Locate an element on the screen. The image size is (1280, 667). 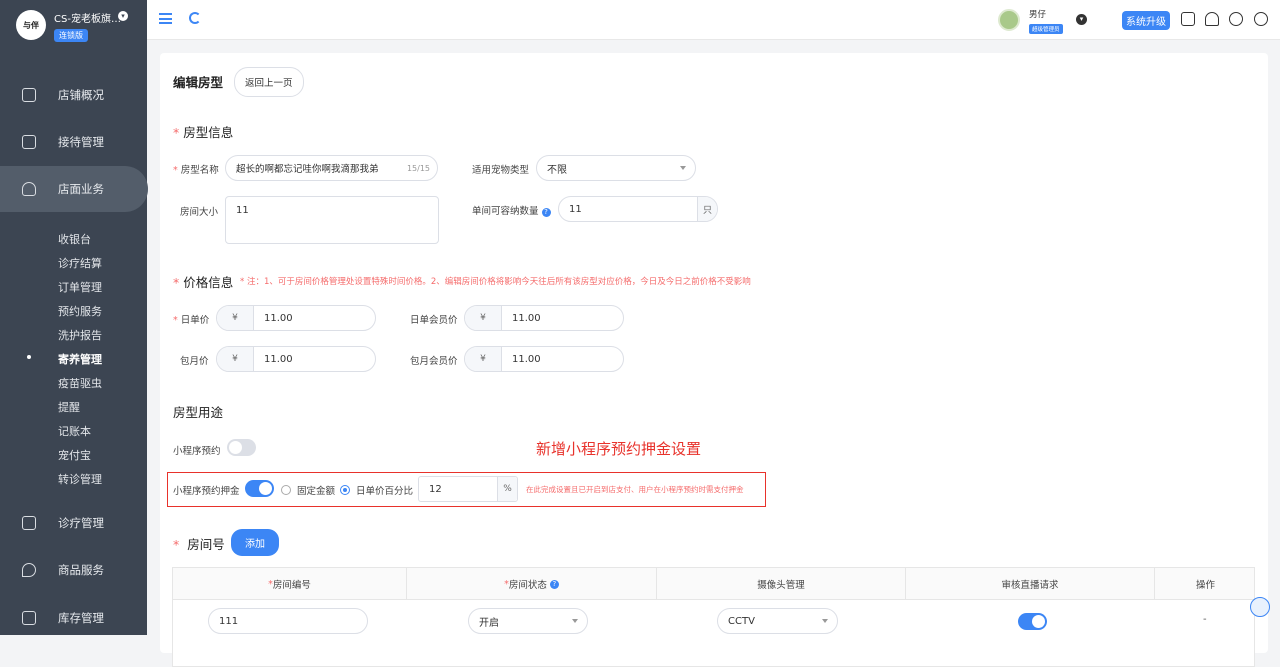
pet-type-select: 不限 is located at coordinates (616, 168).